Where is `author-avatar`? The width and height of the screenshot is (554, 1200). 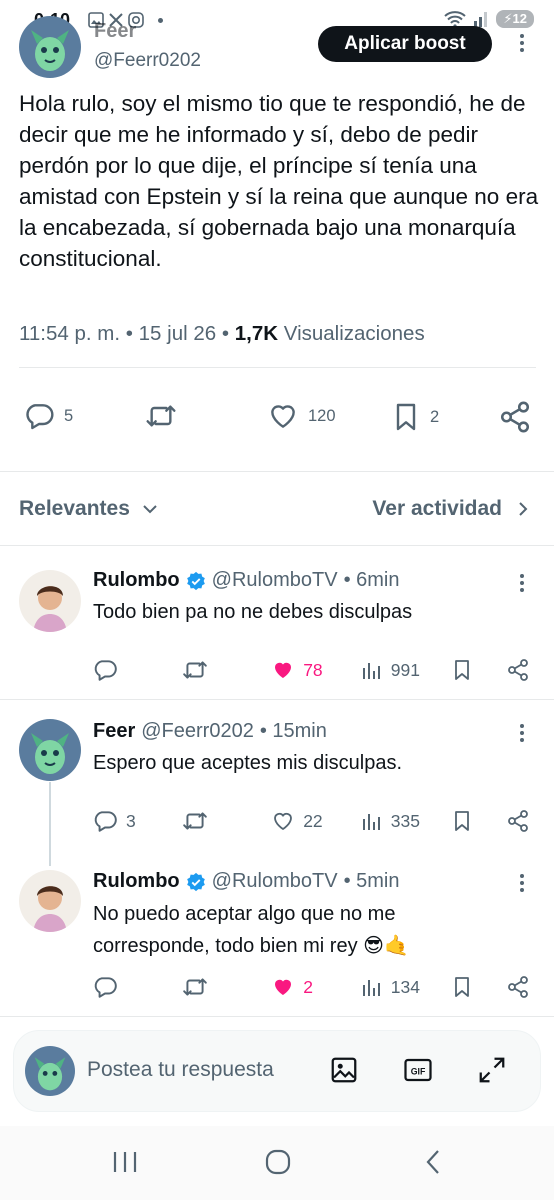
author-avatar is located at coordinates (50, 47).